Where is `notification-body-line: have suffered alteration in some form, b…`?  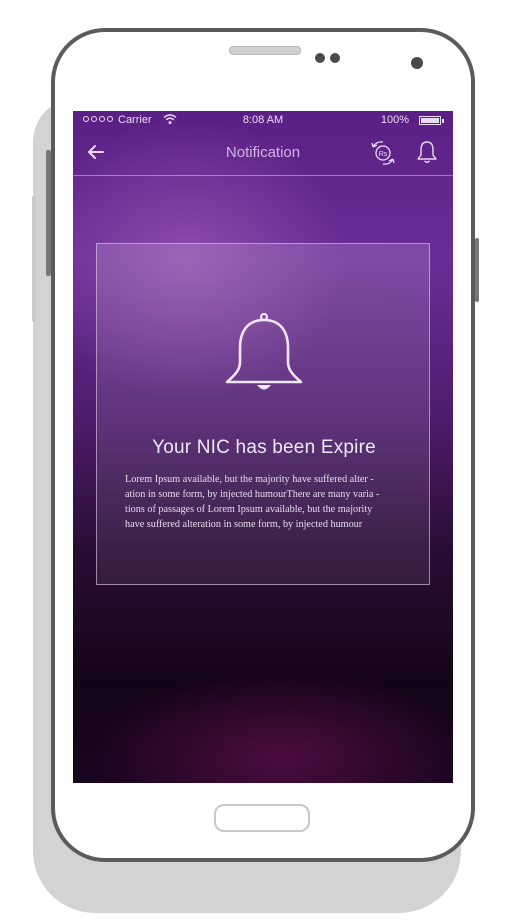 notification-body-line: have suffered alteration in some form, b… is located at coordinates (244, 524).